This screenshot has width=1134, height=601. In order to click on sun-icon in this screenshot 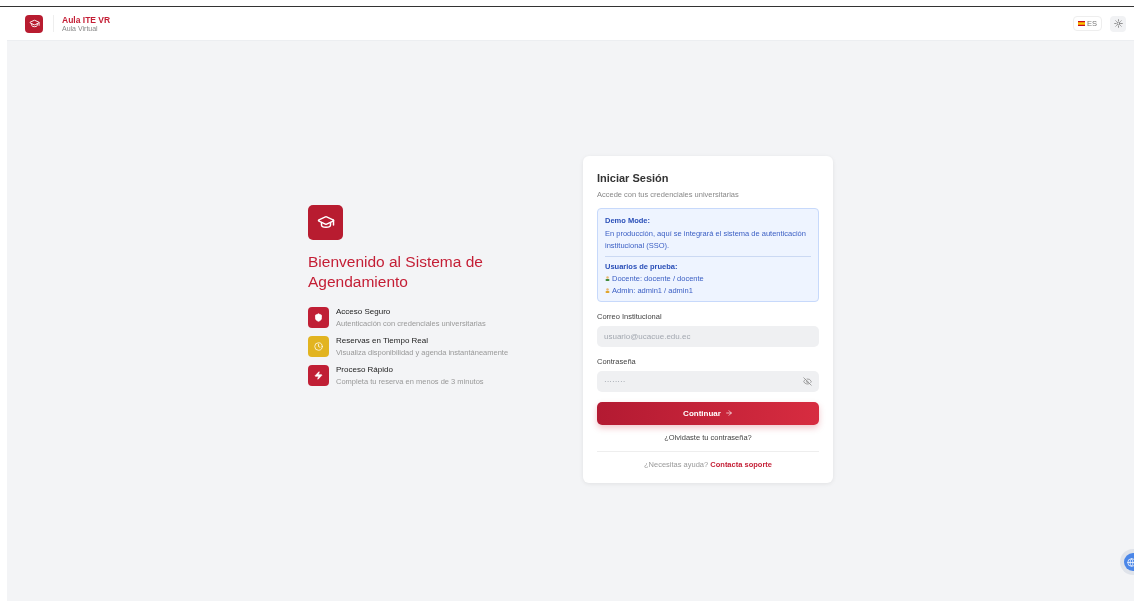, I will do `click(1118, 23)`.